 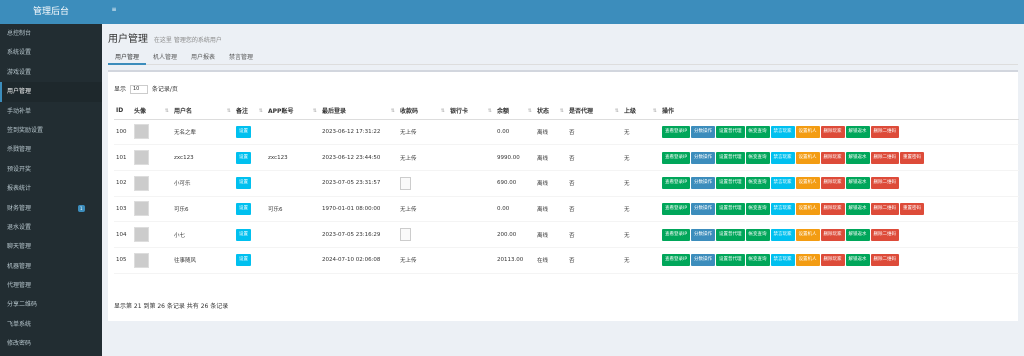 What do you see at coordinates (51, 72) in the screenshot?
I see `sidebar-item: 游戏设置` at bounding box center [51, 72].